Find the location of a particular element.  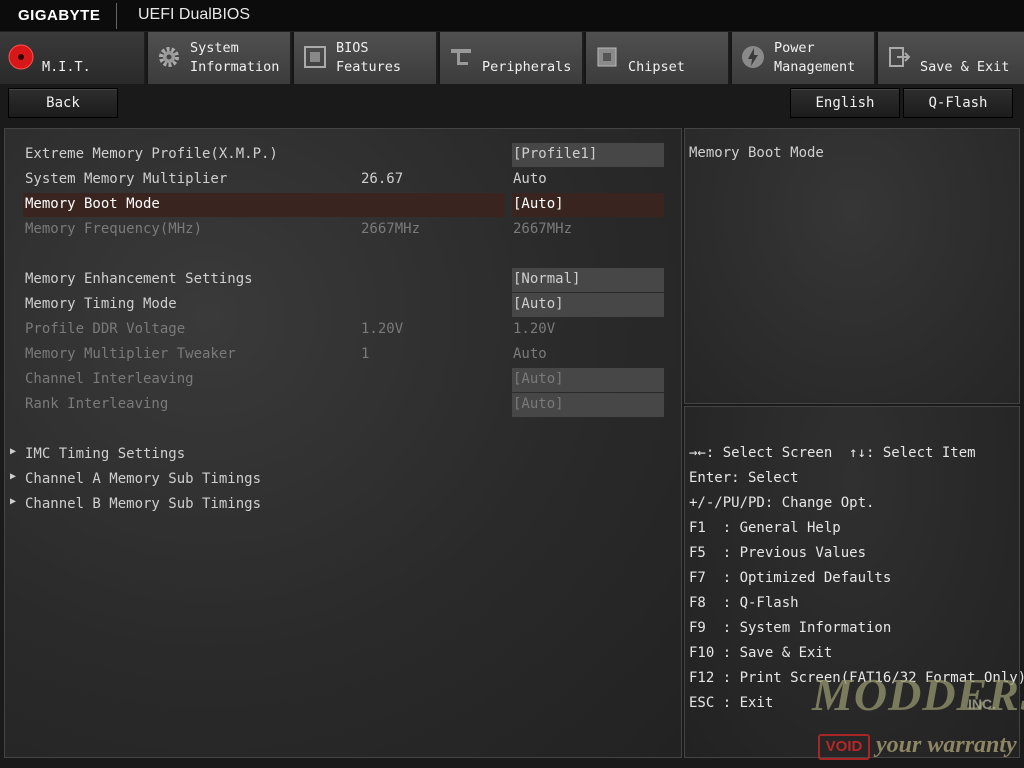

mit-icon is located at coordinates (21, 57).